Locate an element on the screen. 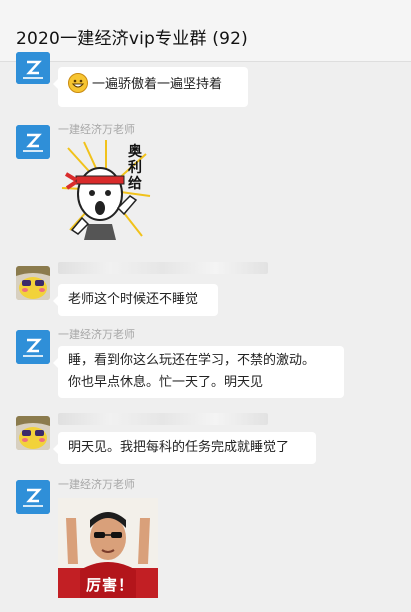 The image size is (411, 612). chat-header: 2020一建经济vip专业群 (92) is located at coordinates (205, 31).